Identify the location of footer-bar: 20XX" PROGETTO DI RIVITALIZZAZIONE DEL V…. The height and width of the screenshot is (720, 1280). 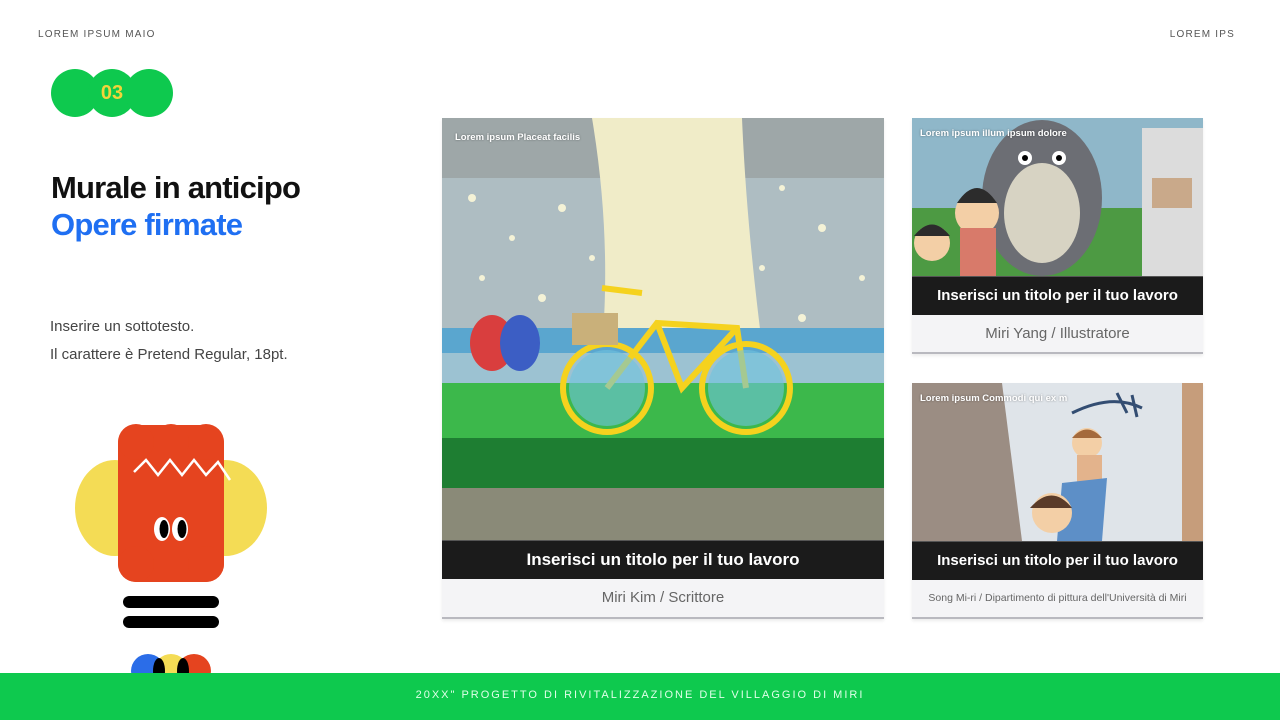
(640, 696).